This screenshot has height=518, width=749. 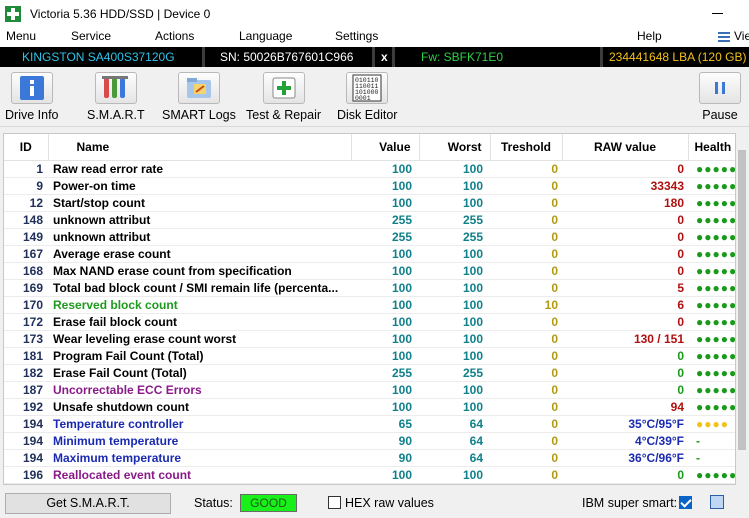 What do you see at coordinates (199, 271) in the screenshot?
I see `attr-name-cell: Max NAND erase count from specification` at bounding box center [199, 271].